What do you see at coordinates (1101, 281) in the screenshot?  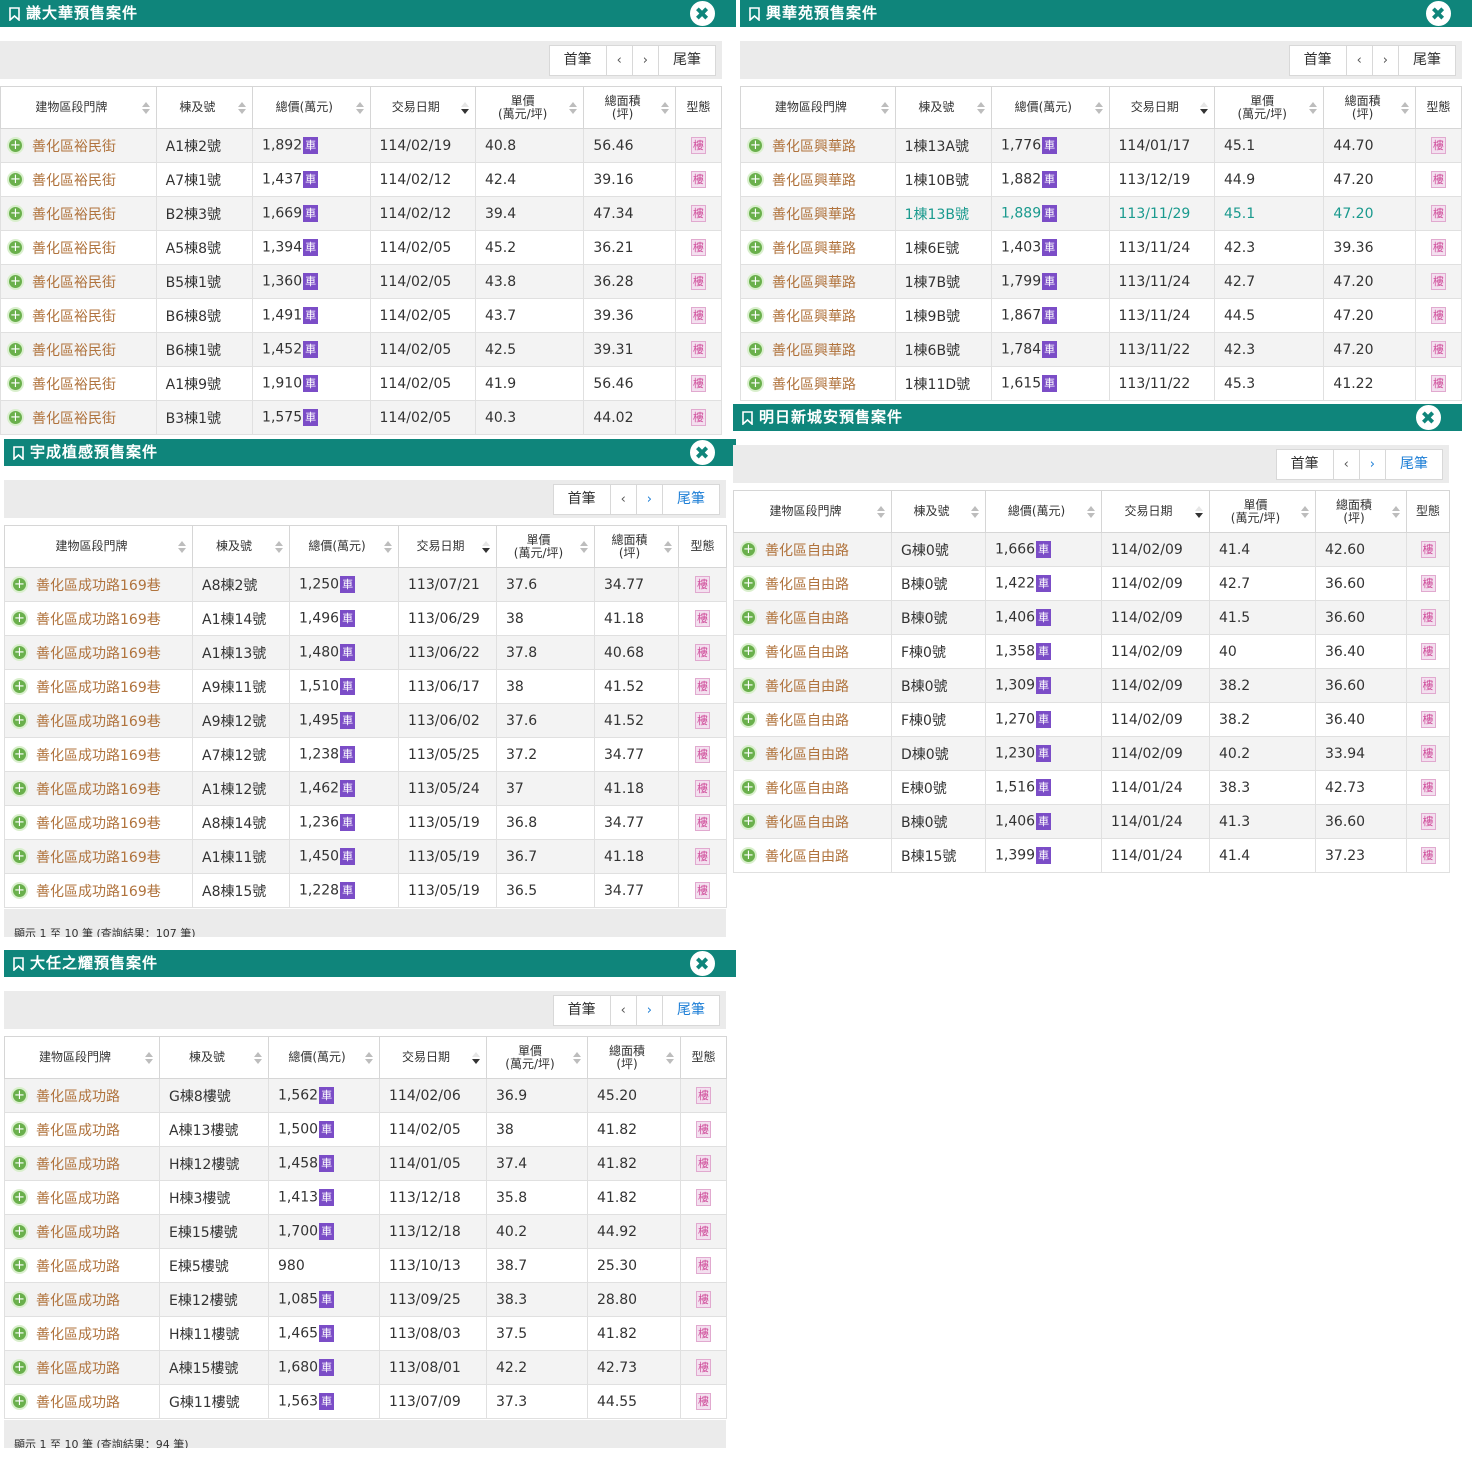 I see `table-row: + 善化區興華路 1棟7B號 1,799 車 113/11/24 42.7 47.20 樓` at bounding box center [1101, 281].